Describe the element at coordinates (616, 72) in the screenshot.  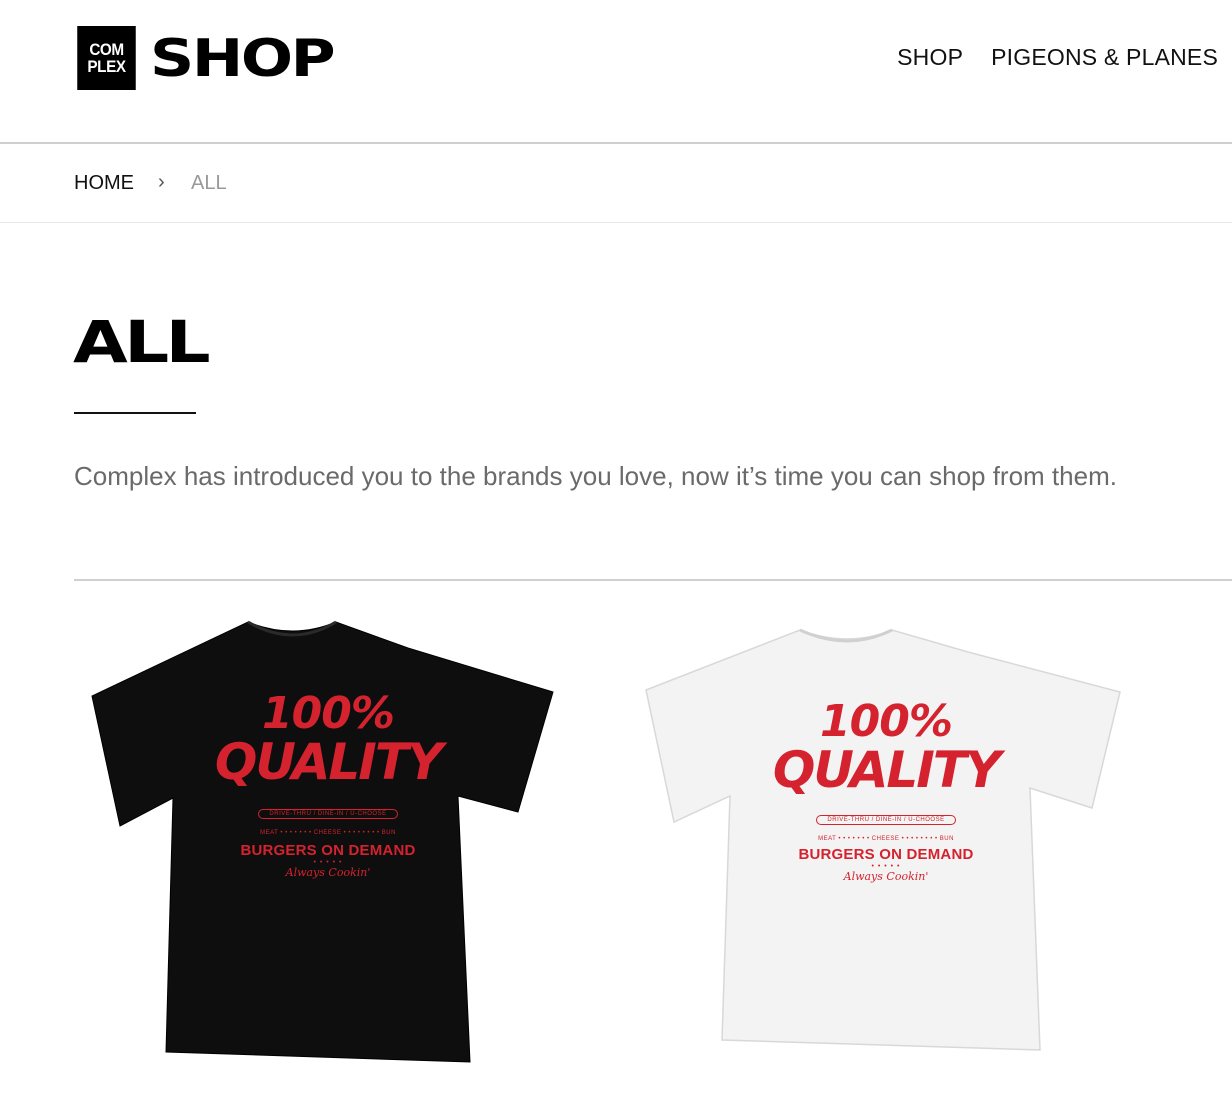
I see `site-header: COM PLEX SHOP SHOP PIGEONS & PLANES` at that location.